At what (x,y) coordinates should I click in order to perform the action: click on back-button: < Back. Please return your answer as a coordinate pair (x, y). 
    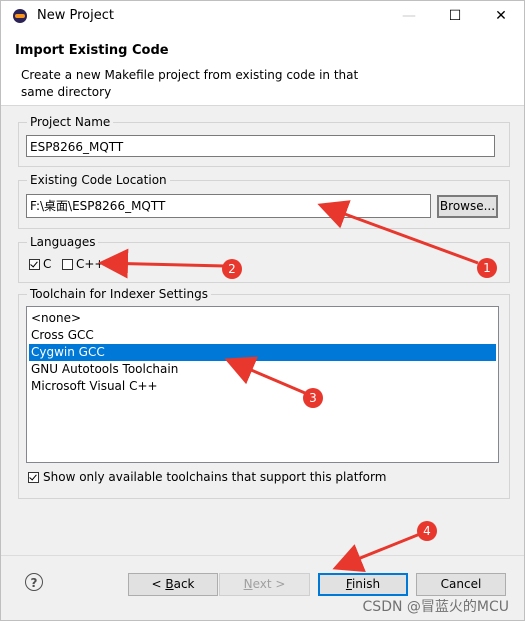
    Looking at the image, I should click on (173, 584).